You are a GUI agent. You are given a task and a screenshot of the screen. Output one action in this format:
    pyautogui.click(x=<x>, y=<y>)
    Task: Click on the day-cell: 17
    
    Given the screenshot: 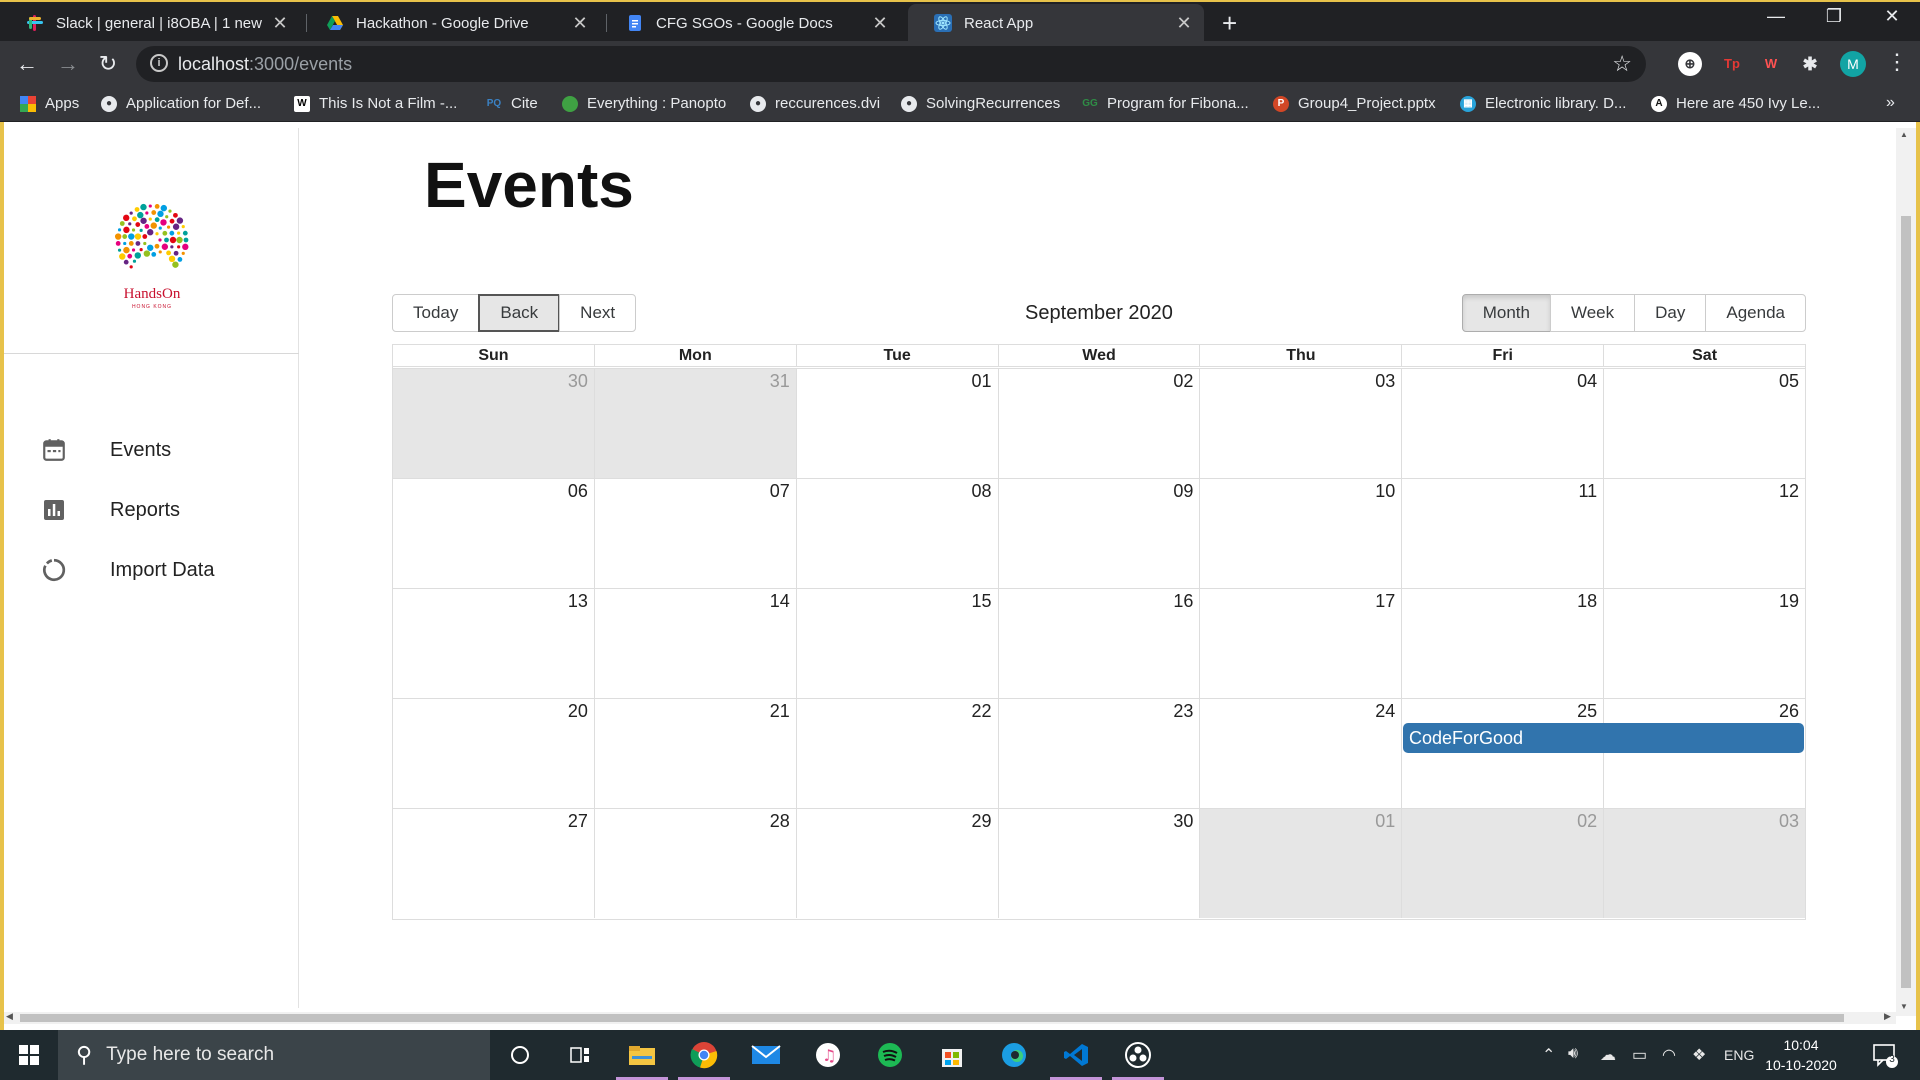 What is the action you would take?
    pyautogui.click(x=1300, y=643)
    